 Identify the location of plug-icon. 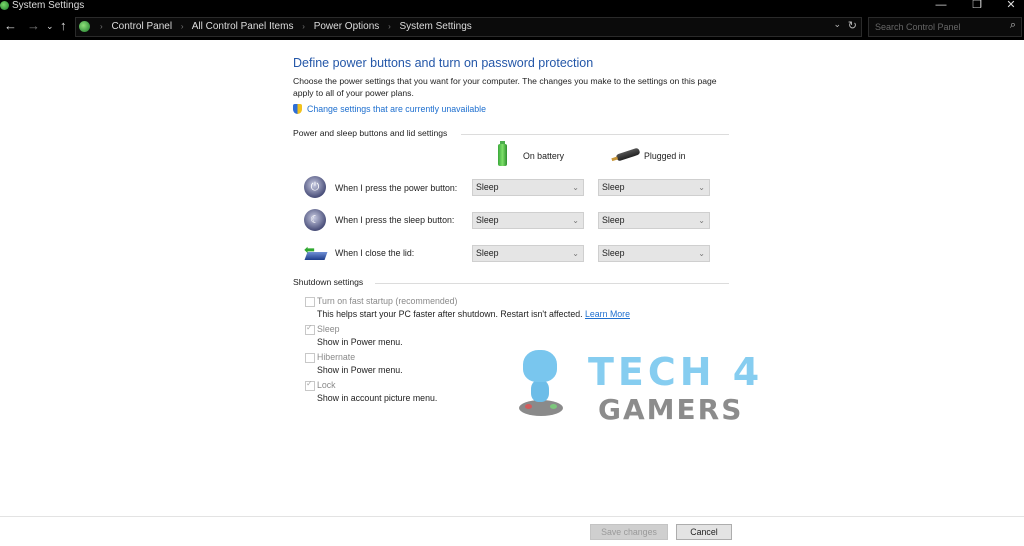
(628, 154).